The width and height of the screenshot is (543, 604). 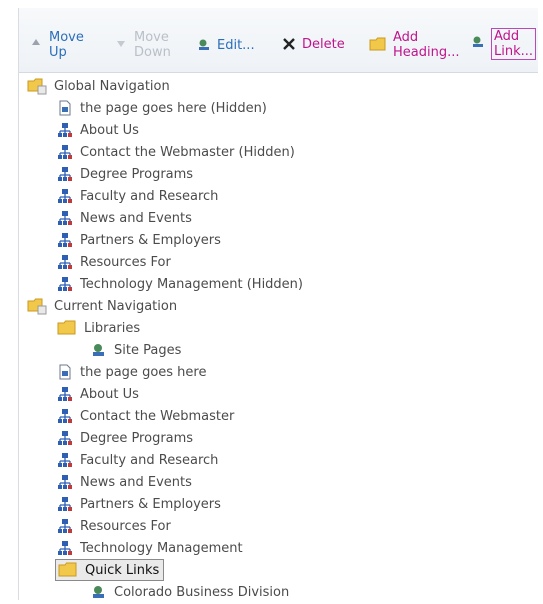 What do you see at coordinates (143, 372) in the screenshot?
I see `tree-node-label: the page goes here` at bounding box center [143, 372].